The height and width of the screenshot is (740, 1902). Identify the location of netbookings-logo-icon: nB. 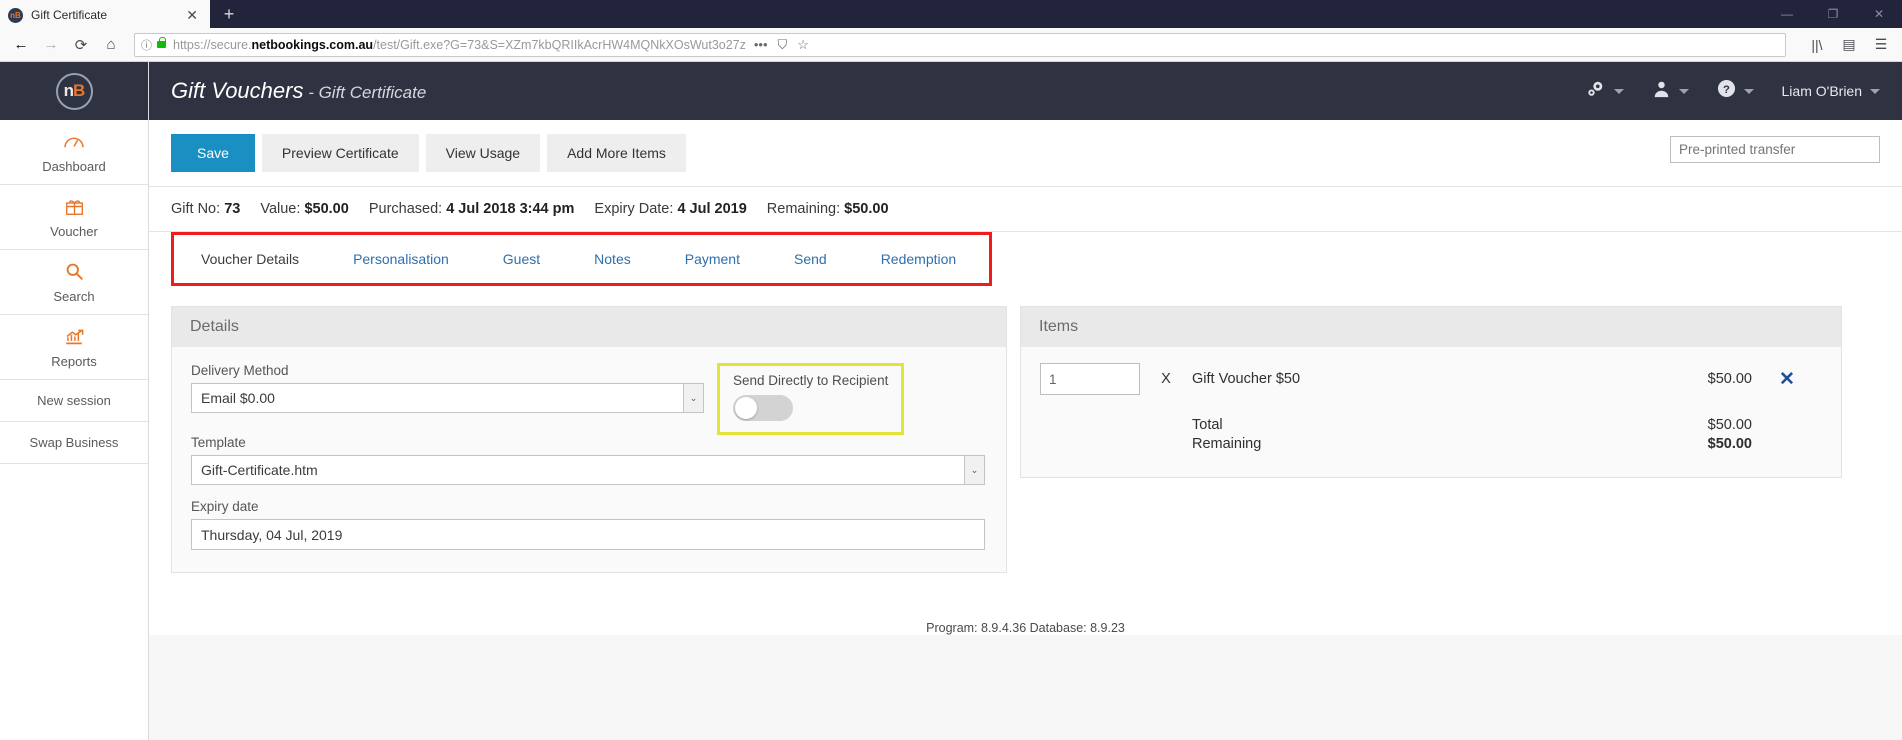
(74, 91).